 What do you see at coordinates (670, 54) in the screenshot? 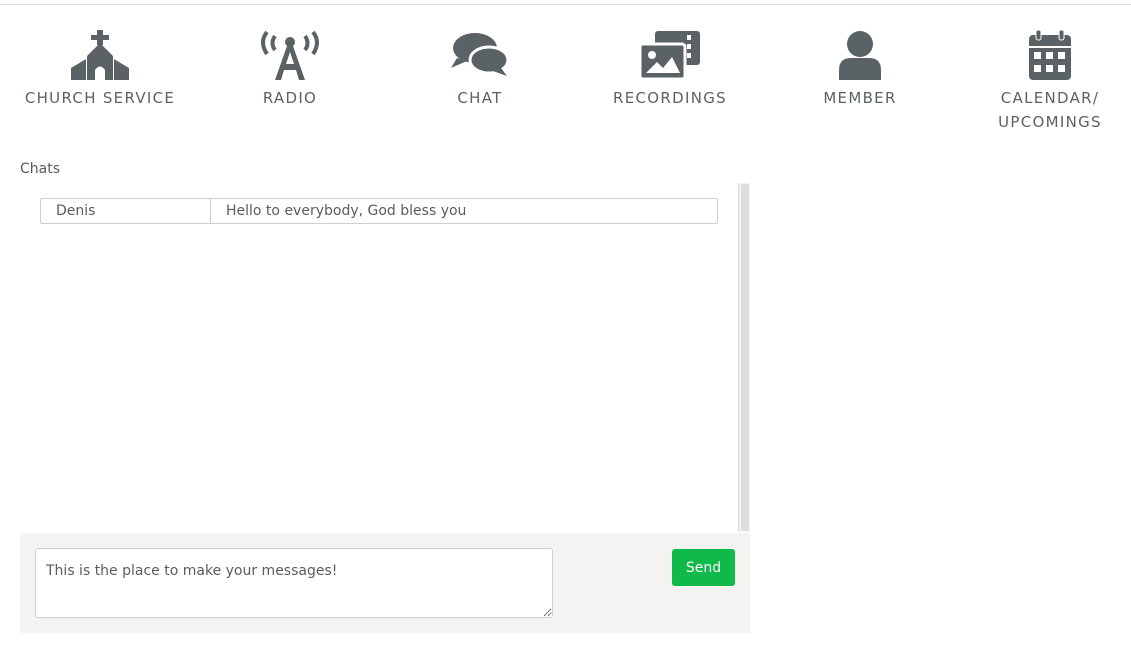
I see `images-icon` at bounding box center [670, 54].